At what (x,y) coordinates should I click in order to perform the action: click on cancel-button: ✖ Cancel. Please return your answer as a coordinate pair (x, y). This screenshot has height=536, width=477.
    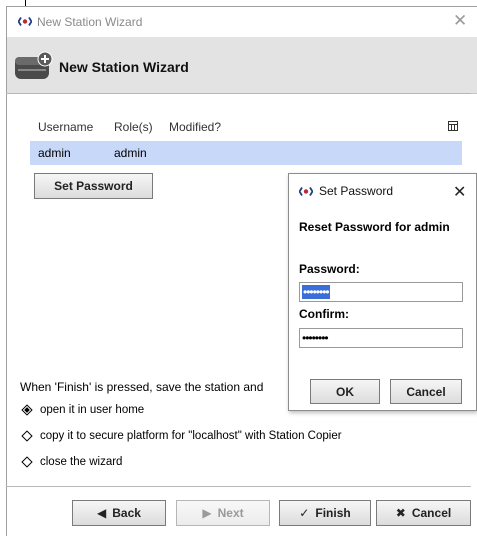
    Looking at the image, I should click on (423, 513).